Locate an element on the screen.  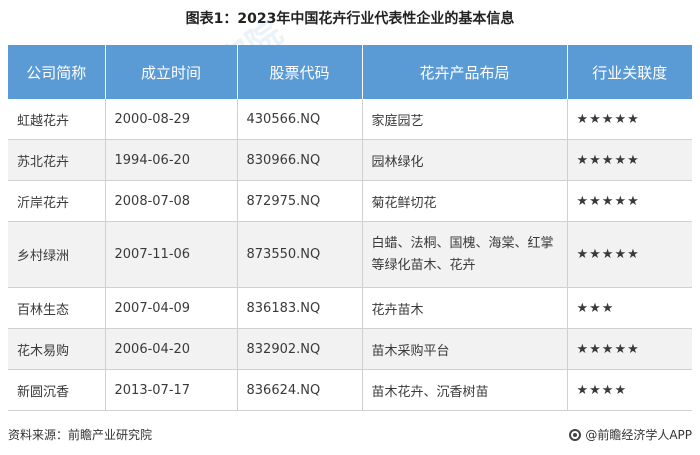
products-text: 白蜡、法桐、国槐、海棠、红掌等绿化苗木、花卉 is located at coordinates (462, 254).